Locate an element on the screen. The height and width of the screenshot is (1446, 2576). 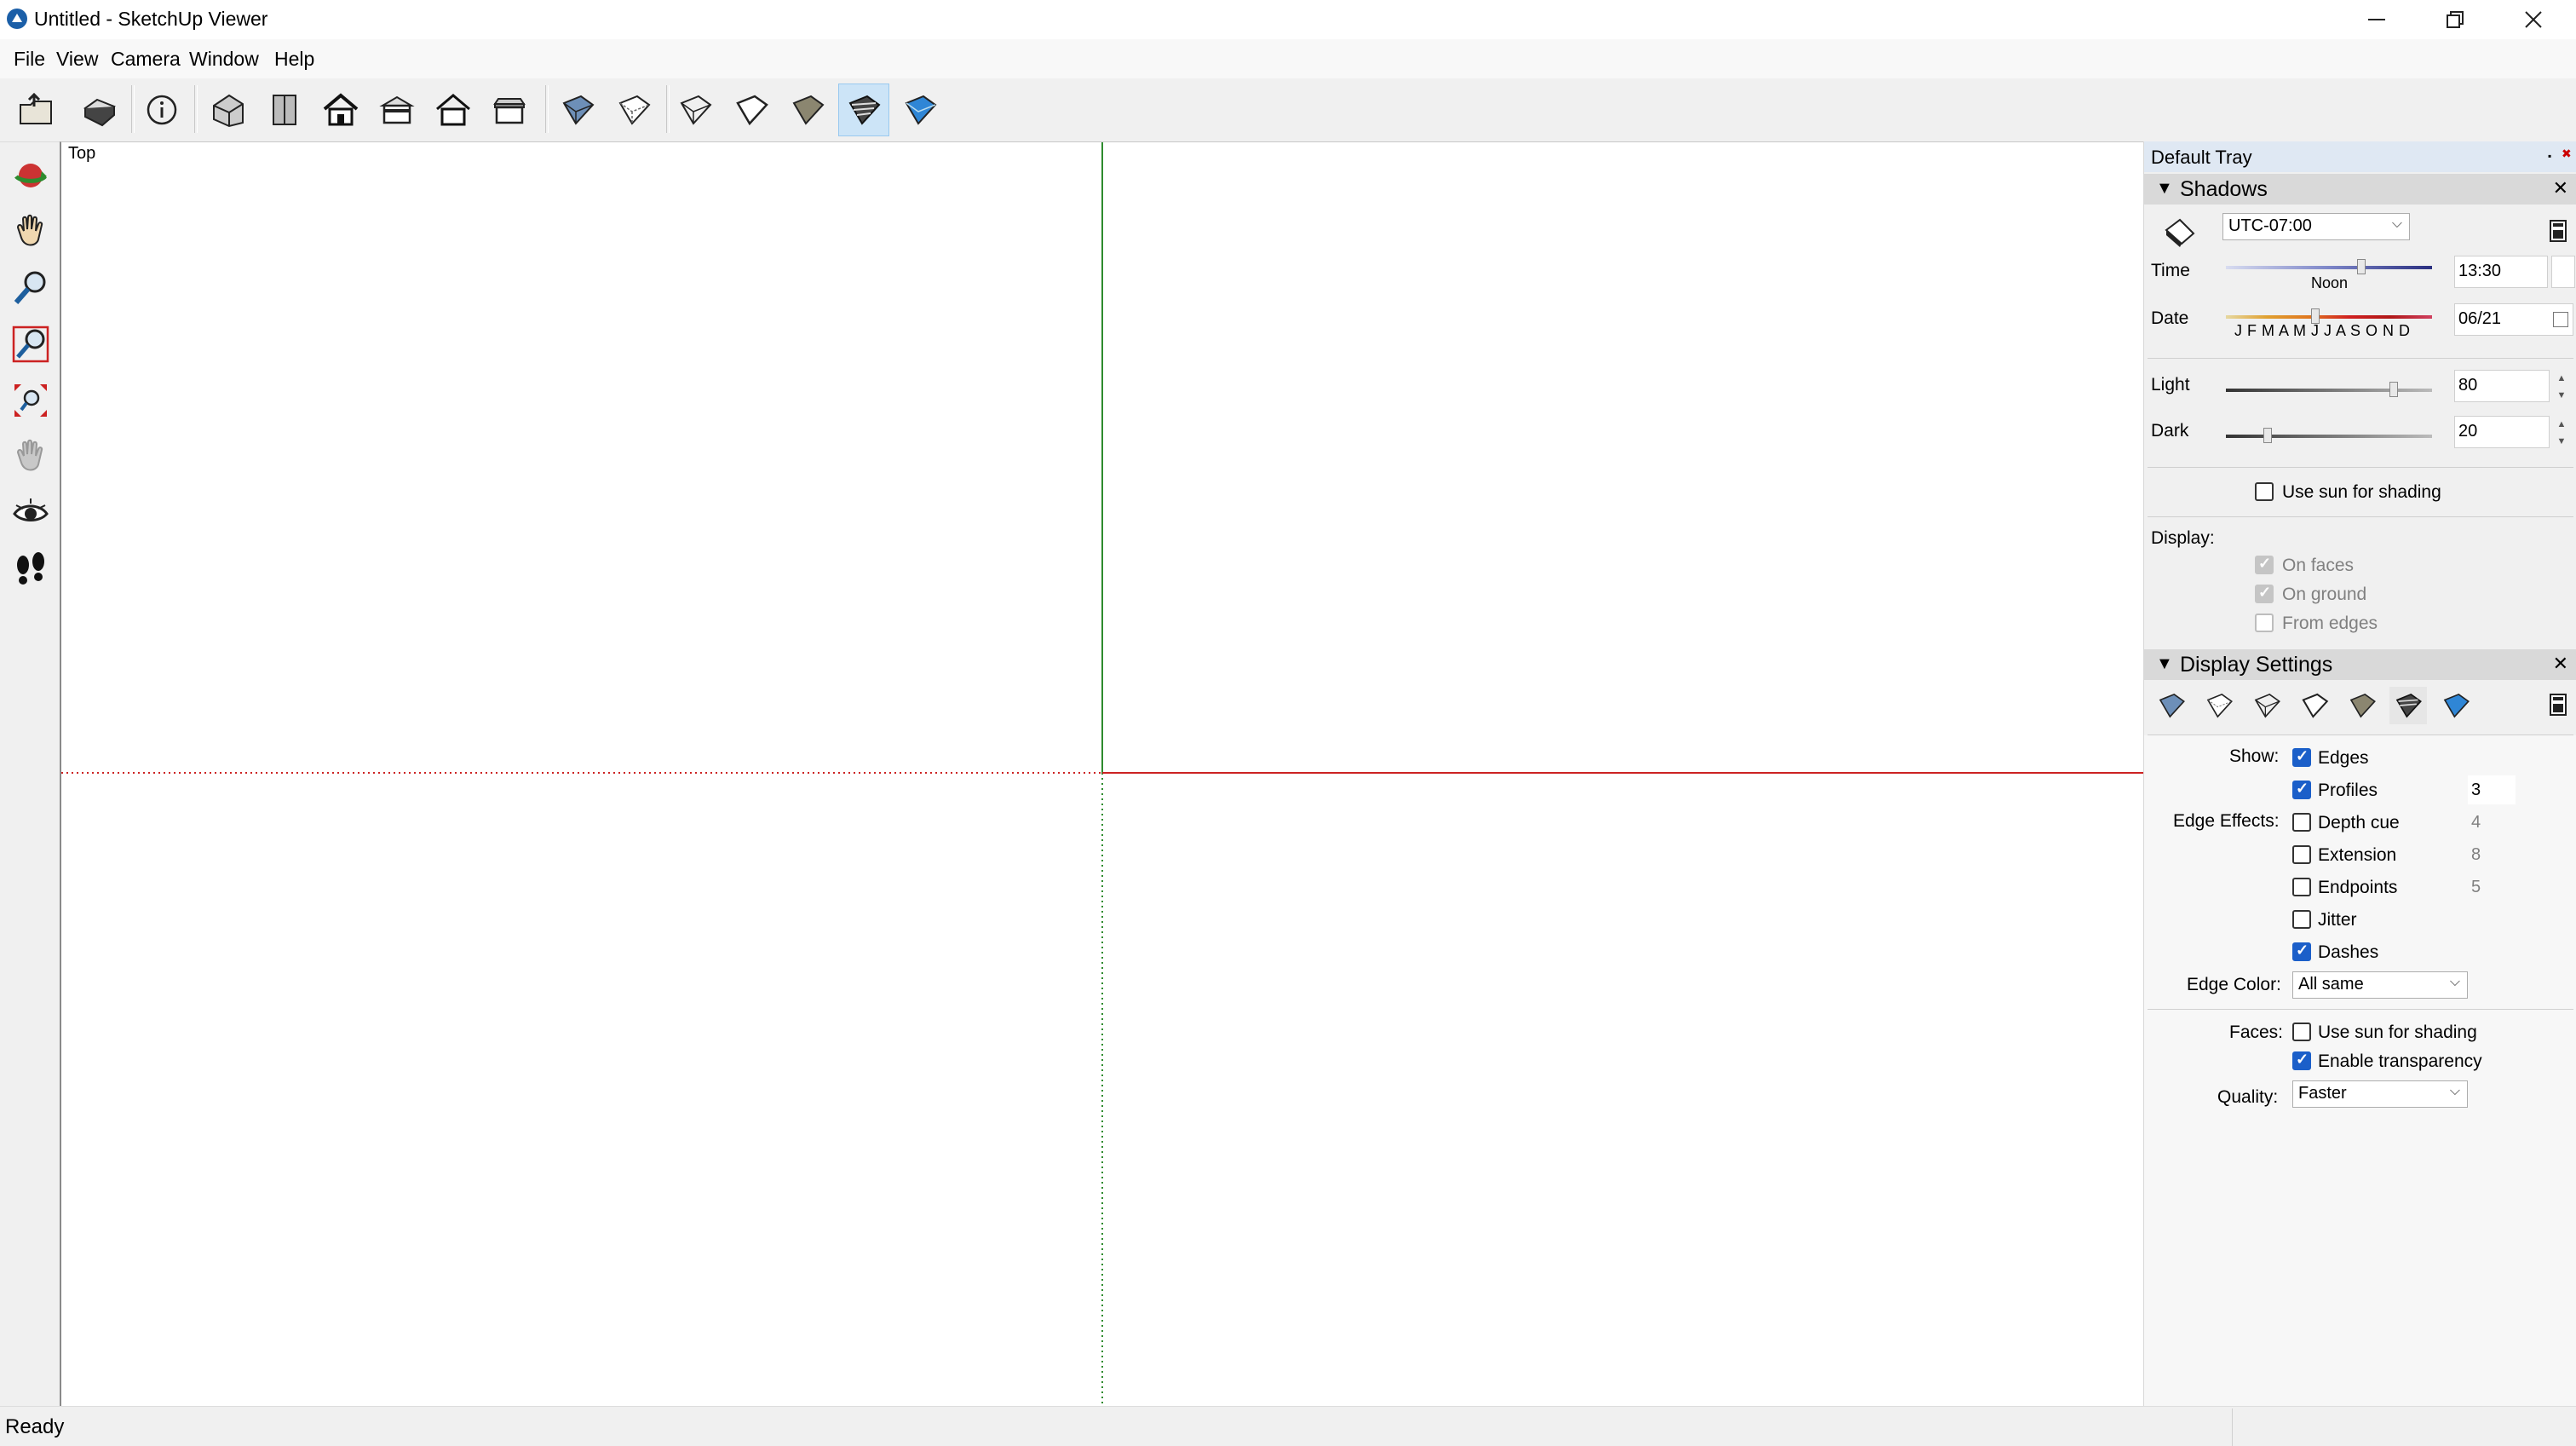
zoom-icon is located at coordinates (31, 288).